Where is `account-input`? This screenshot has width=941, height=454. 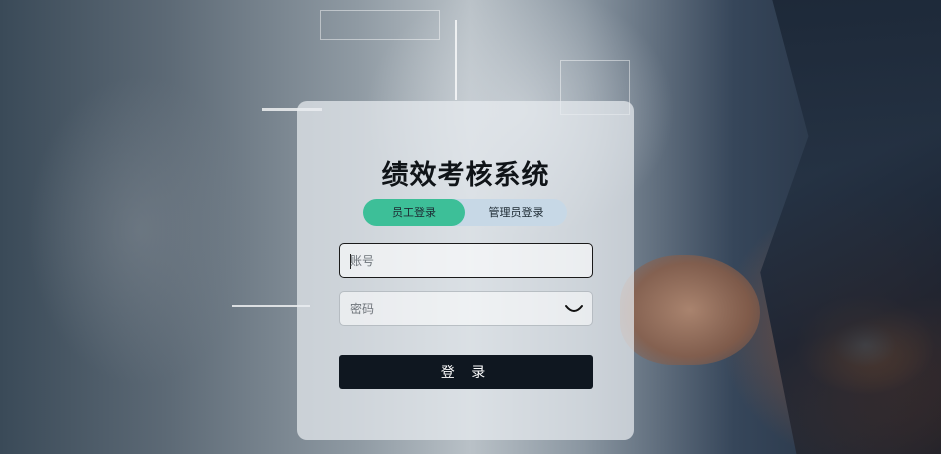 account-input is located at coordinates (454, 260).